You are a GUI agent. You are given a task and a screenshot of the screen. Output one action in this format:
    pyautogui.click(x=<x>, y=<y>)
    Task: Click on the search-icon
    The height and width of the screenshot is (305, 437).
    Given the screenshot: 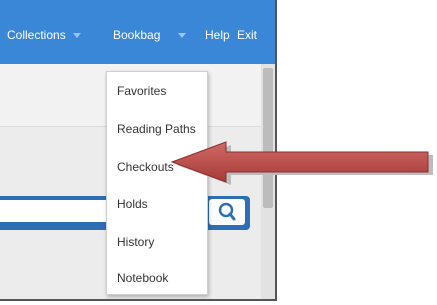 What is the action you would take?
    pyautogui.click(x=227, y=211)
    